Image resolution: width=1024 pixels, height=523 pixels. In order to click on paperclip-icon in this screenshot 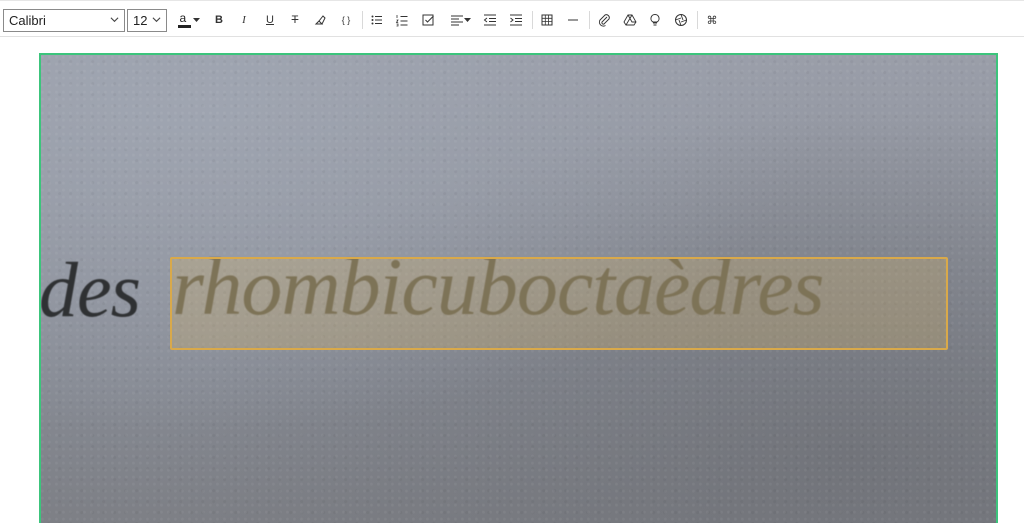, I will do `click(604, 20)`.